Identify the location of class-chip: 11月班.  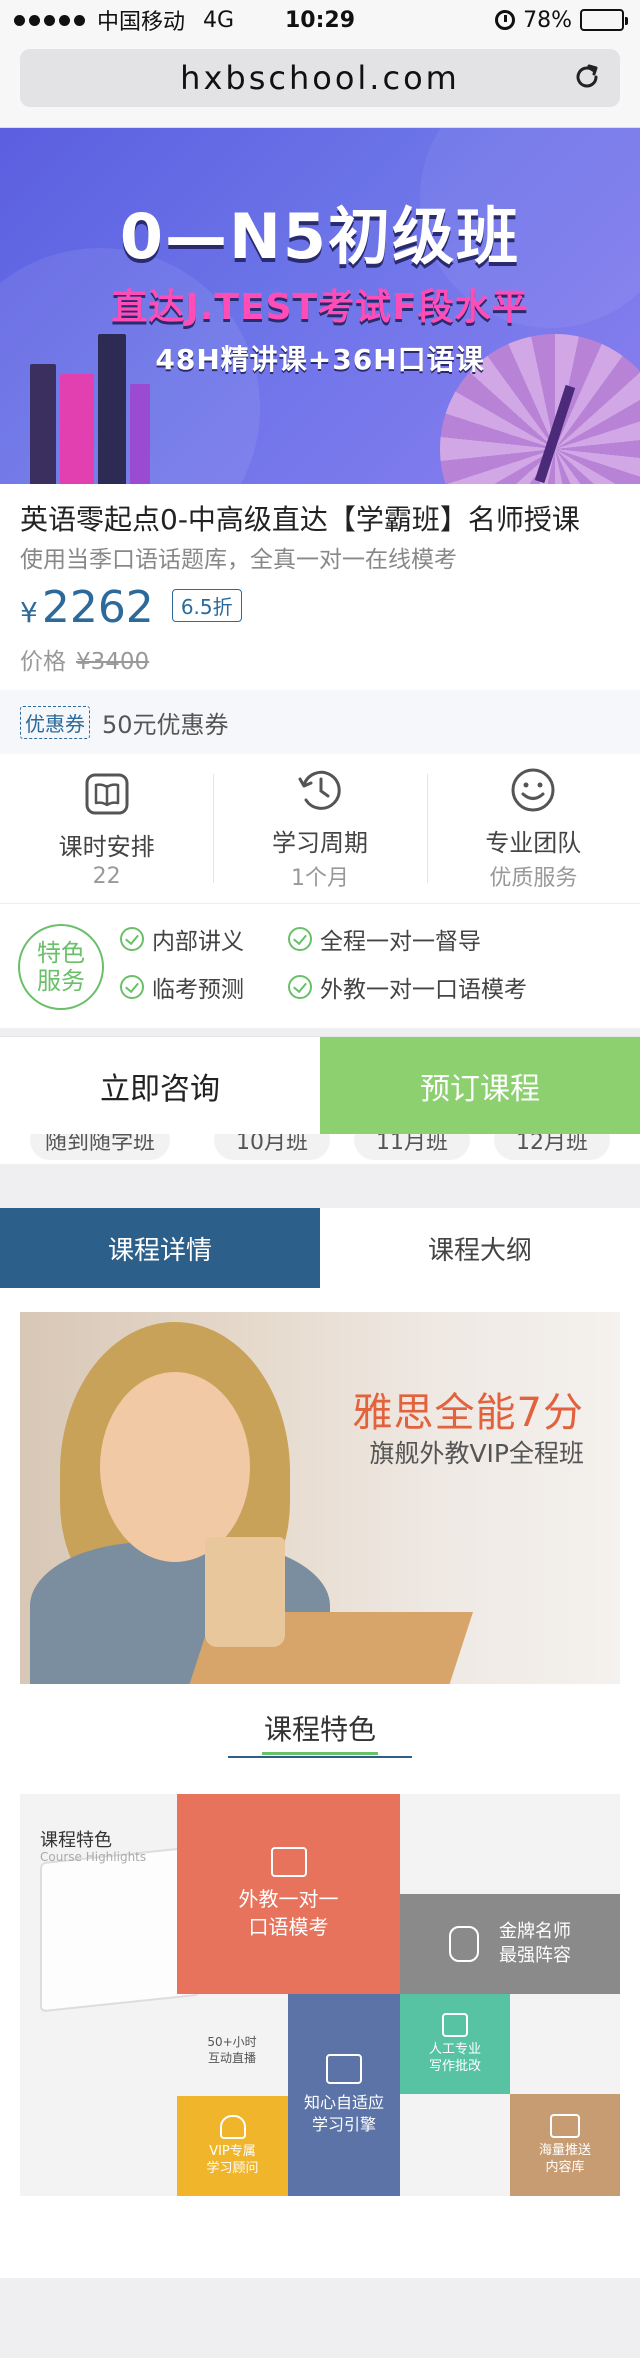
(412, 1147).